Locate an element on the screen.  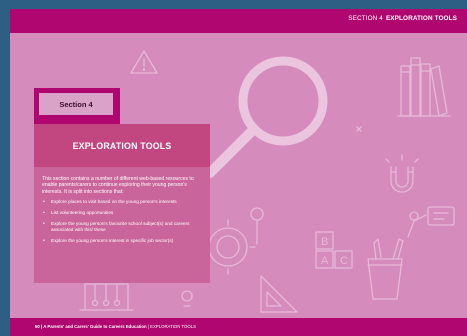
svg-text: B is located at coordinates (324, 242).